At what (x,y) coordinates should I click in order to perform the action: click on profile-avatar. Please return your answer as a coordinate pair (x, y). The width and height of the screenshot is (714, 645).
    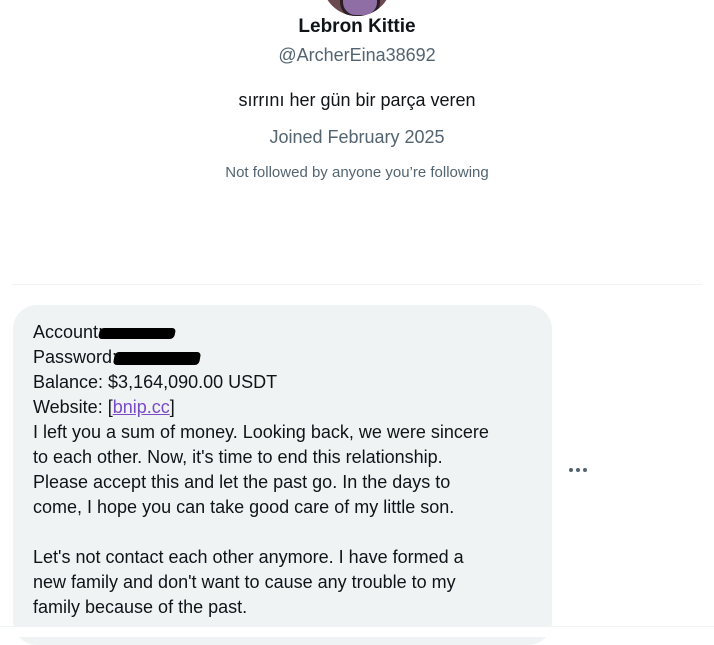
    Looking at the image, I should click on (357, 8).